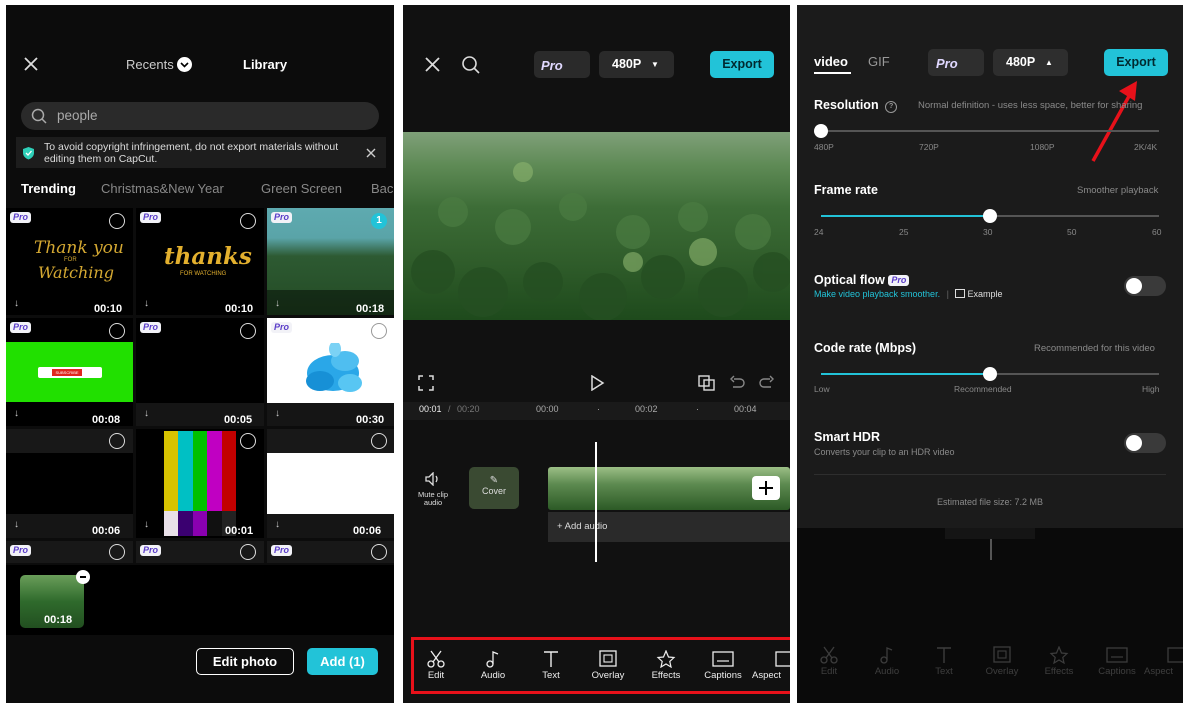 The width and height of the screenshot is (1187, 706). Describe the element at coordinates (960, 293) in the screenshot. I see `play-square-icon` at that location.